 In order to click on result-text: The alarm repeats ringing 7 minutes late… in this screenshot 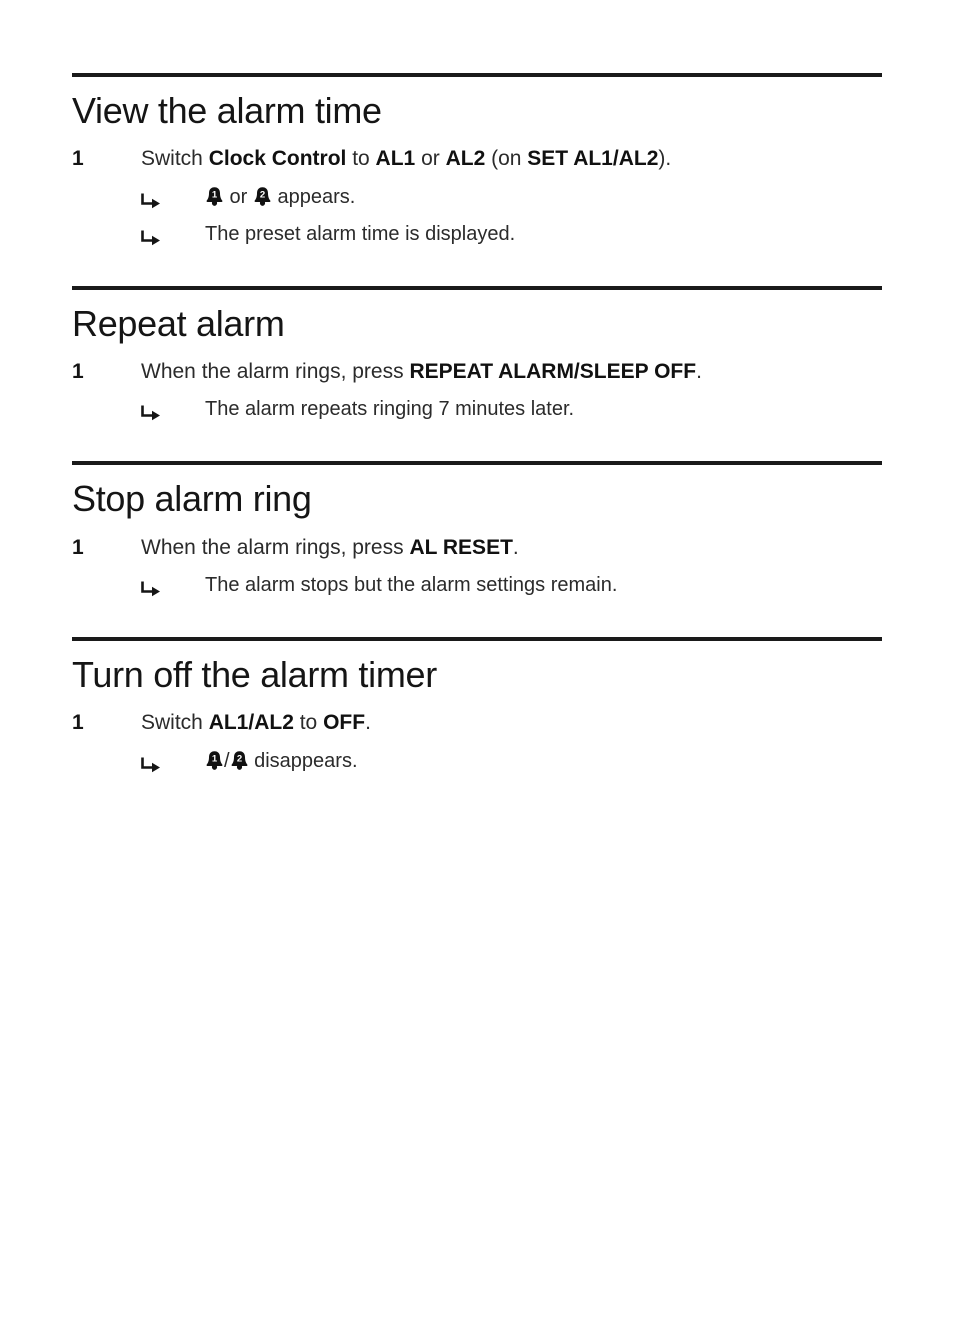, I will do `click(390, 409)`.